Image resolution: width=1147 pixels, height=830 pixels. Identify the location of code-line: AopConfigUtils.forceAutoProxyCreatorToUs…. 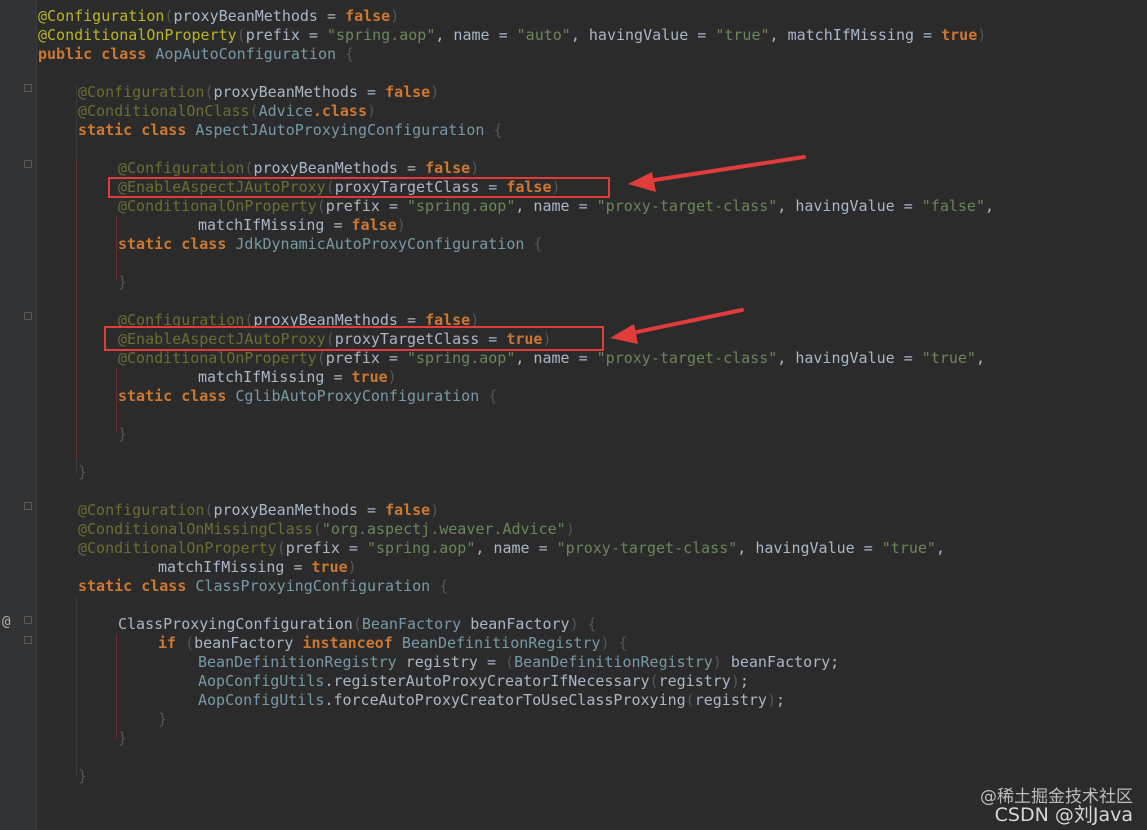
(492, 700).